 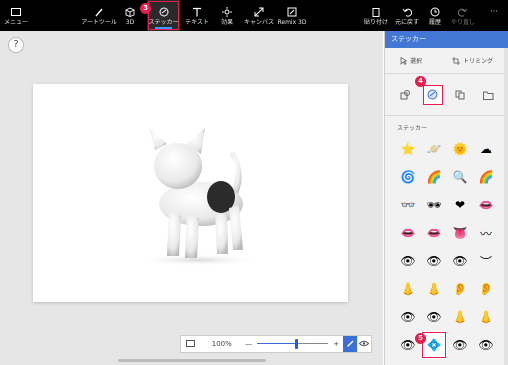 I want to click on sticker-item: 👓, so click(x=408, y=205).